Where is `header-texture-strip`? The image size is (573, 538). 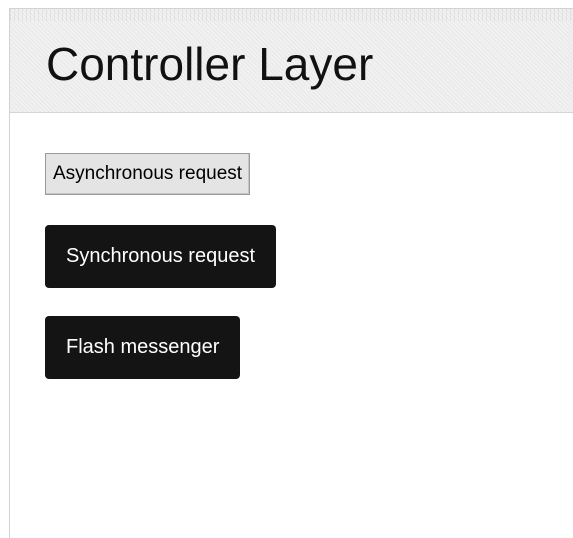 header-texture-strip is located at coordinates (291, 15).